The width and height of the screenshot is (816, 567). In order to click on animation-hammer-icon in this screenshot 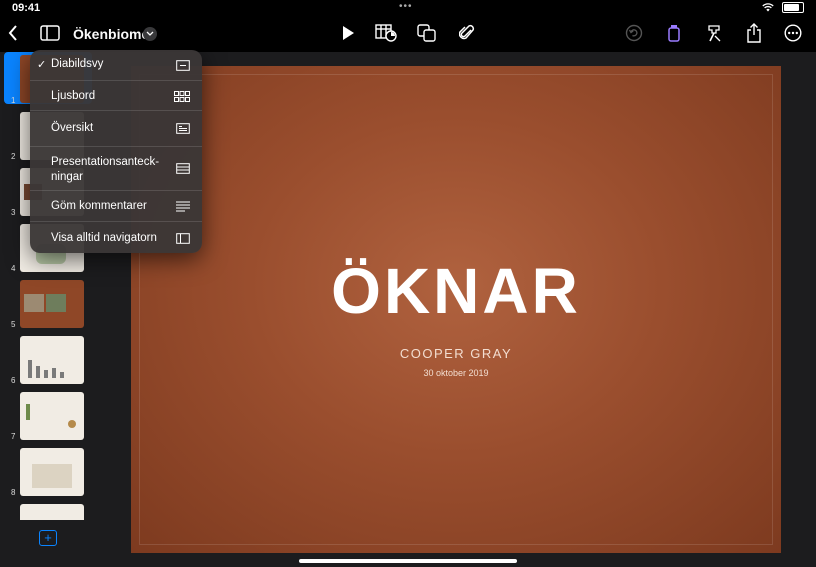, I will do `click(714, 33)`.